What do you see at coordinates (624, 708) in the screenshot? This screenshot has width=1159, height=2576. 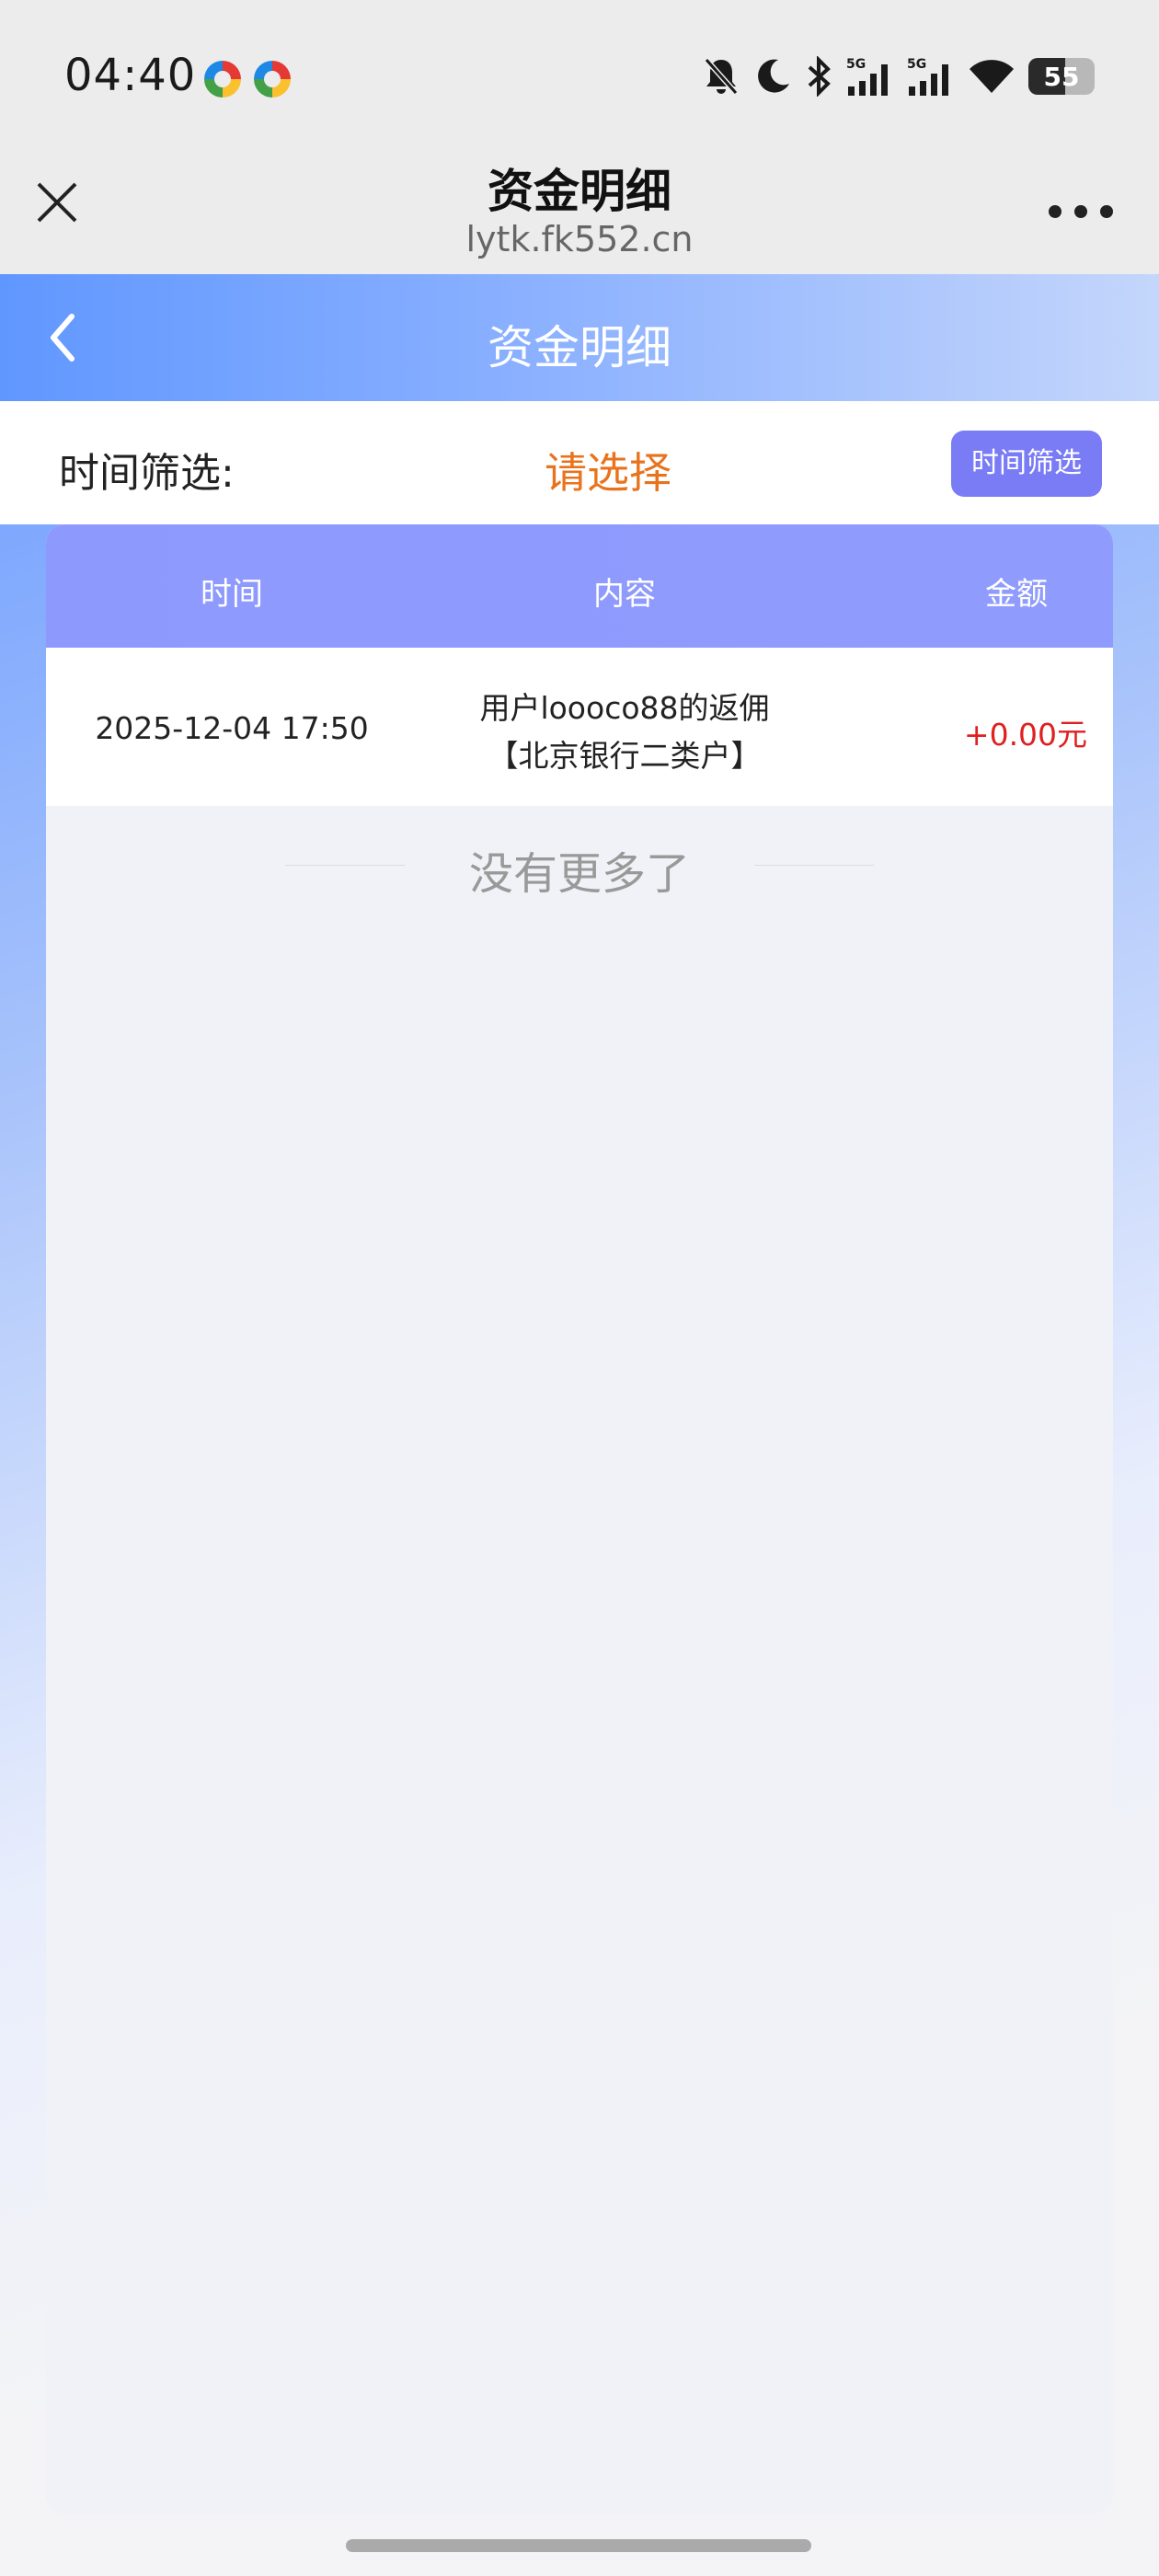 I see `row-content-line: 用户loooco88的返佣` at bounding box center [624, 708].